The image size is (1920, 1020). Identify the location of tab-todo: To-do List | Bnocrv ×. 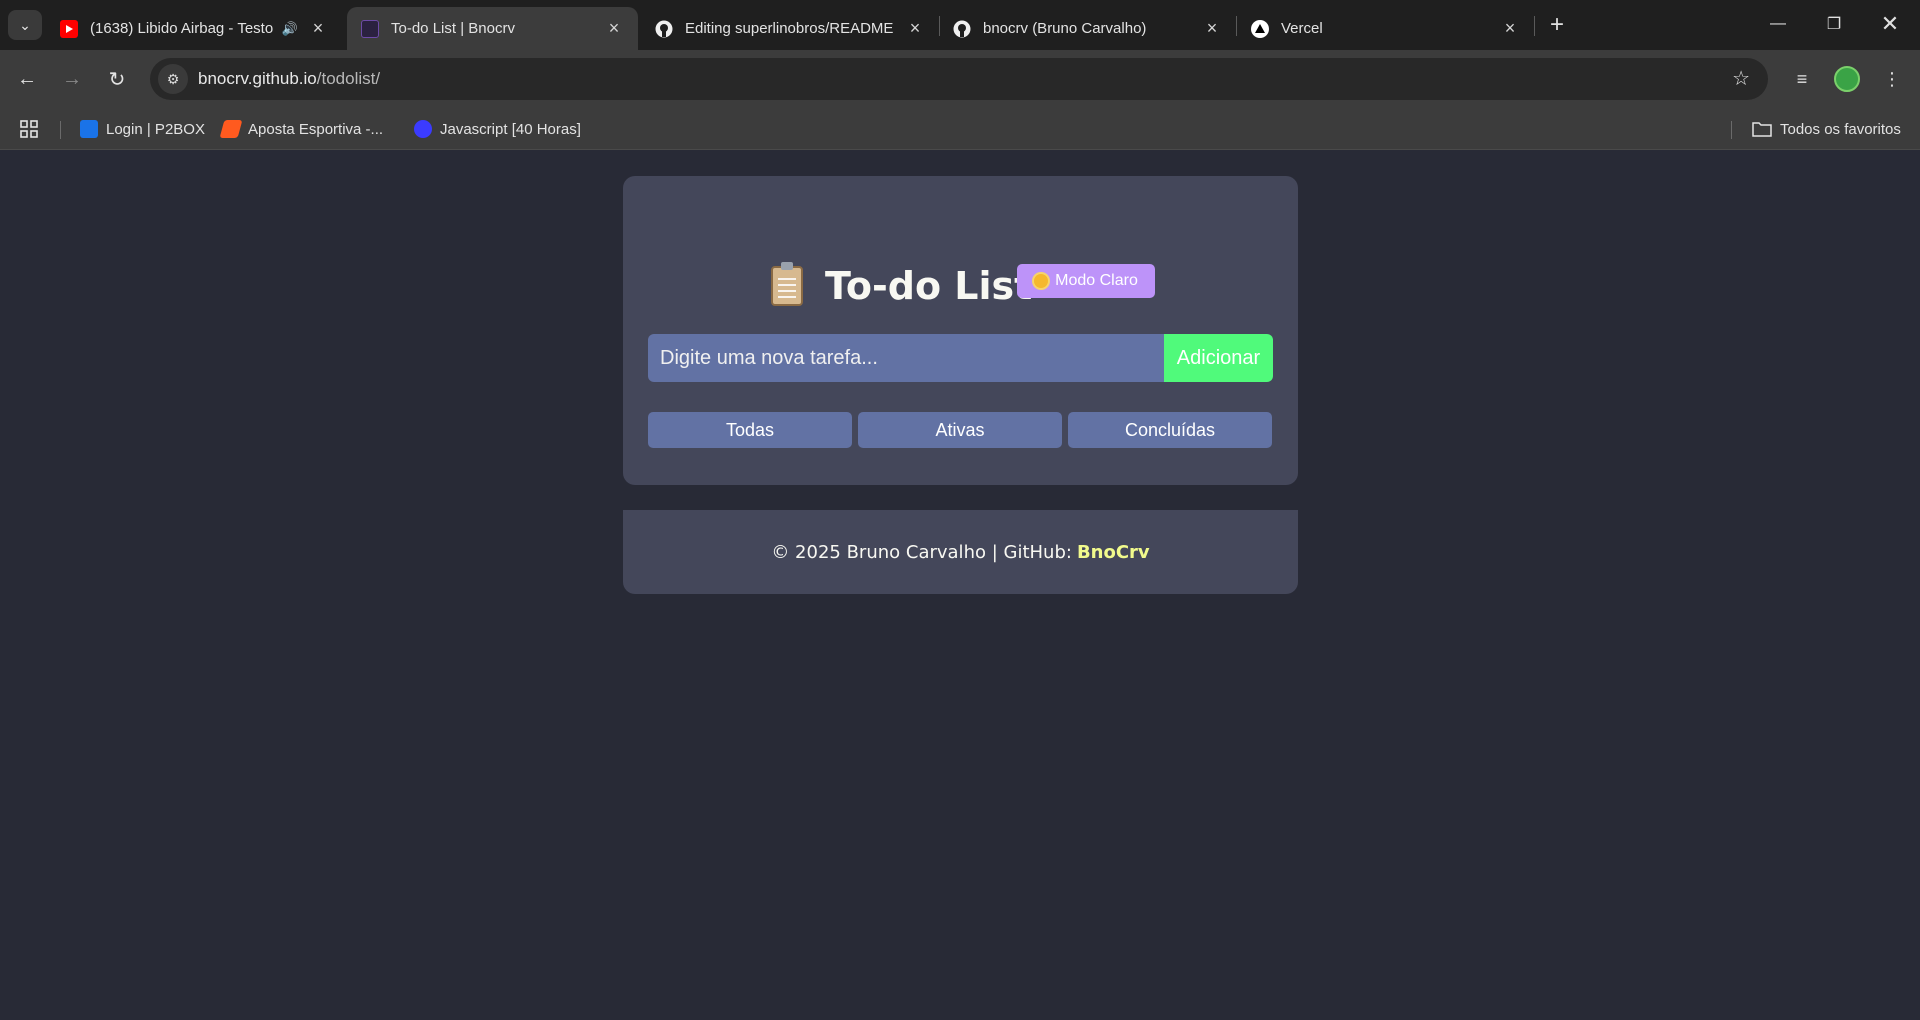
(492, 28).